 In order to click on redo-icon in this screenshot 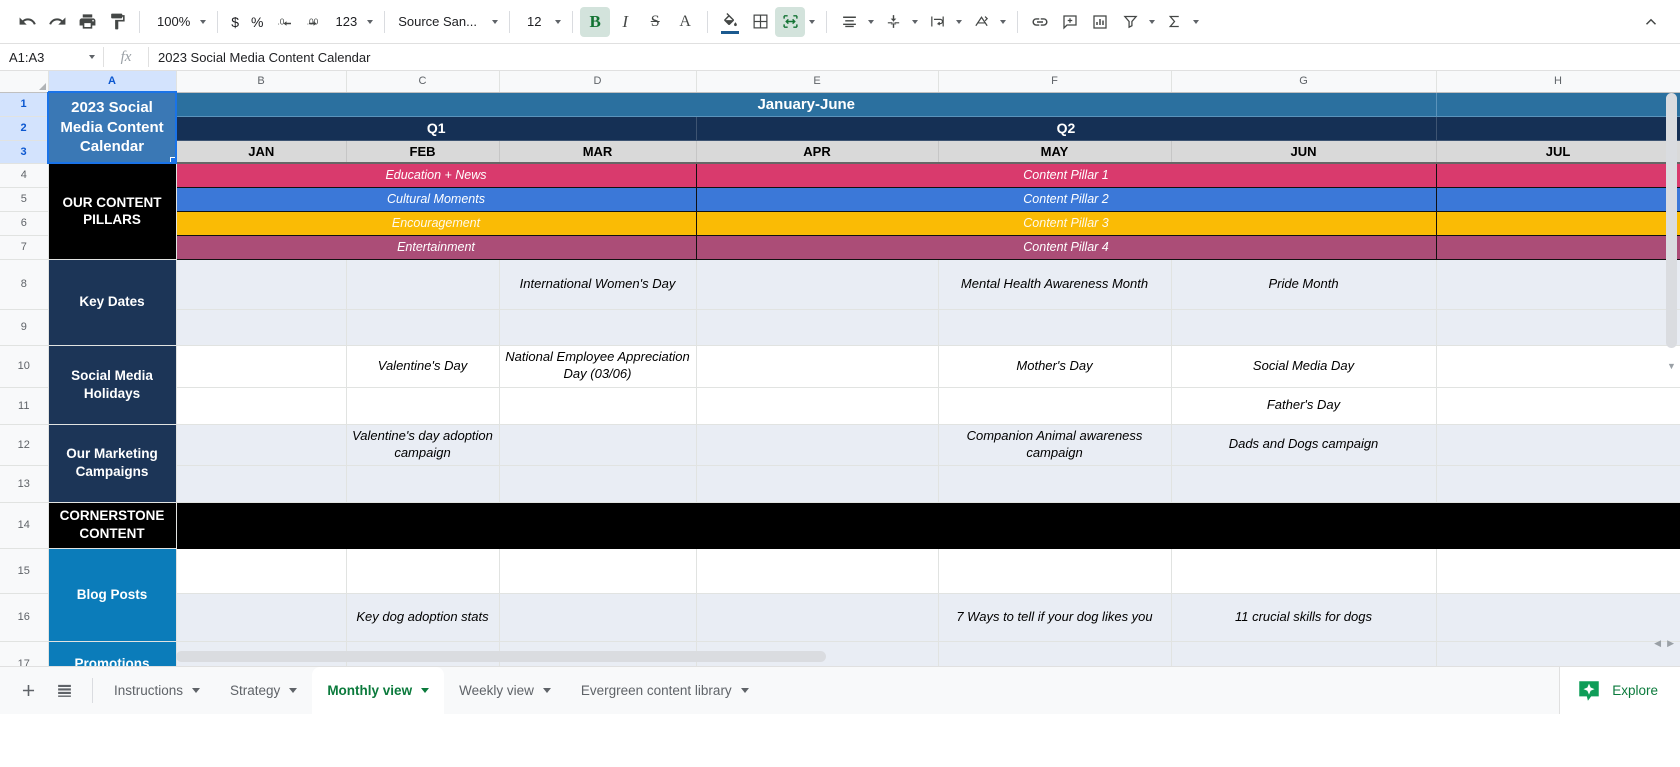, I will do `click(57, 22)`.